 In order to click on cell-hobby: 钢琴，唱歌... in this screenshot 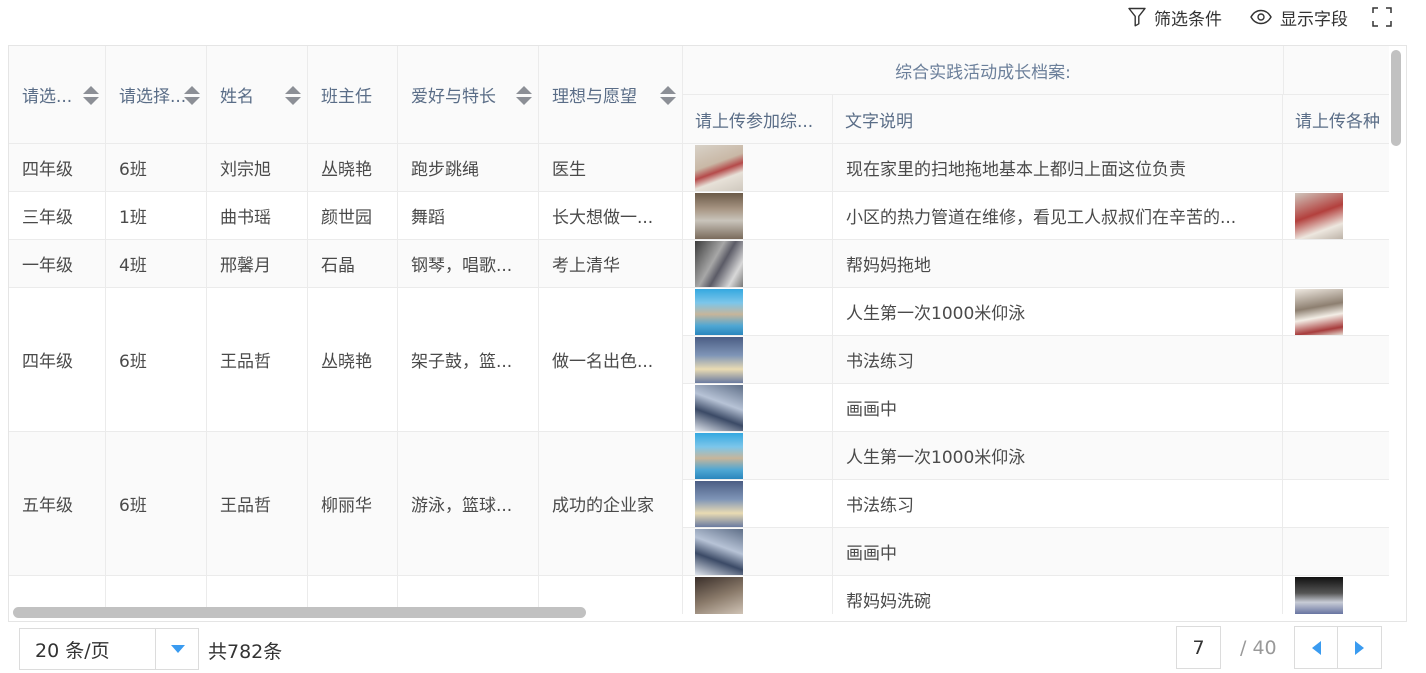, I will do `click(468, 264)`.